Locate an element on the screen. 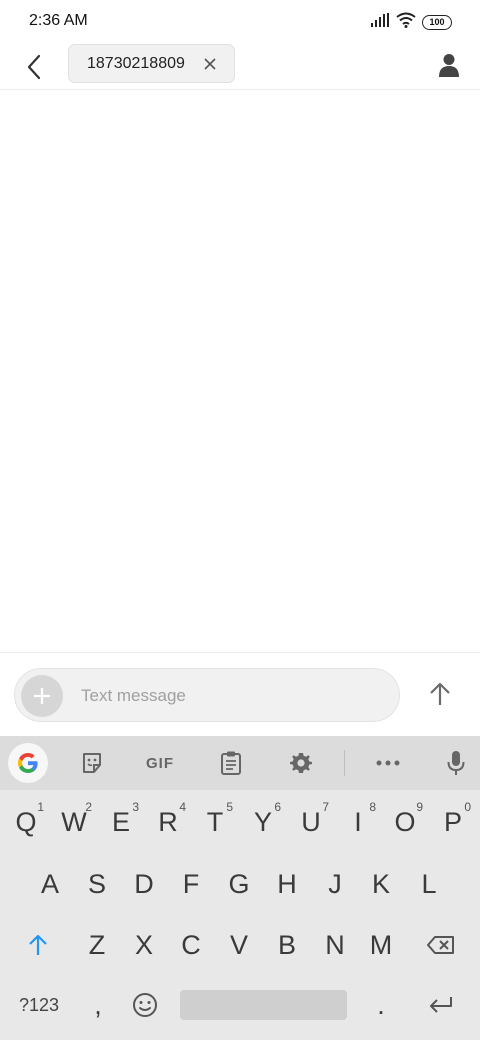  emoji-key is located at coordinates (145, 1005).